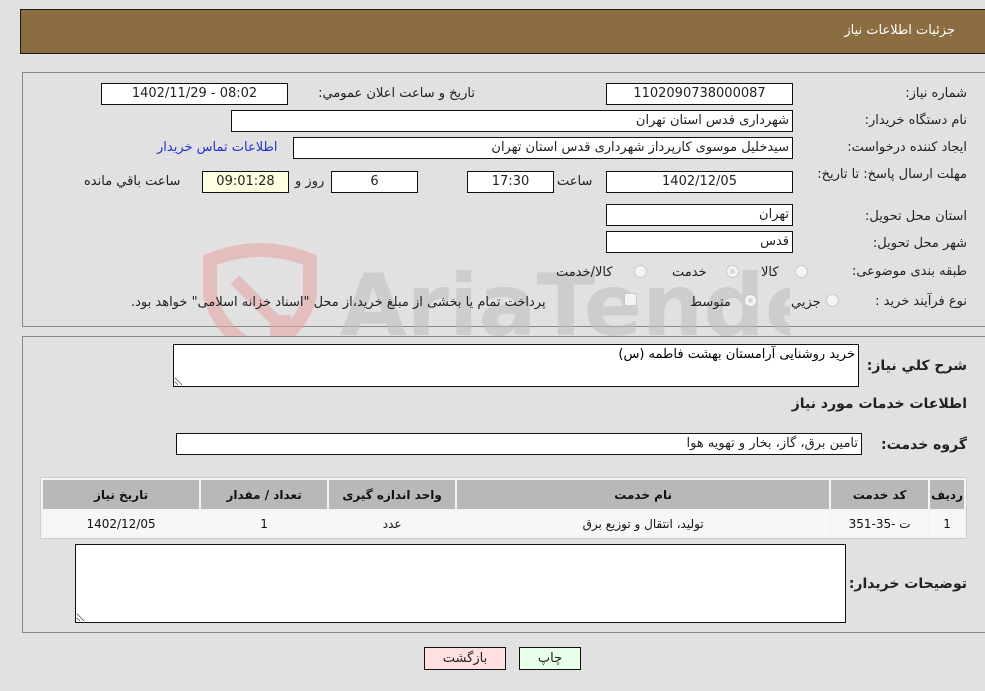 Image resolution: width=985 pixels, height=691 pixels. I want to click on category-option-goods-service: کالا/خدمت, so click(584, 272).